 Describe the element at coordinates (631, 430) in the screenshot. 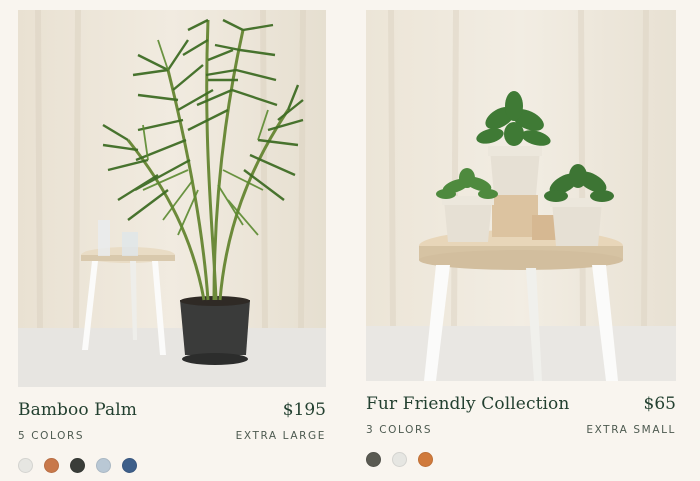

I see `product-size: EXTRA SMALL` at that location.